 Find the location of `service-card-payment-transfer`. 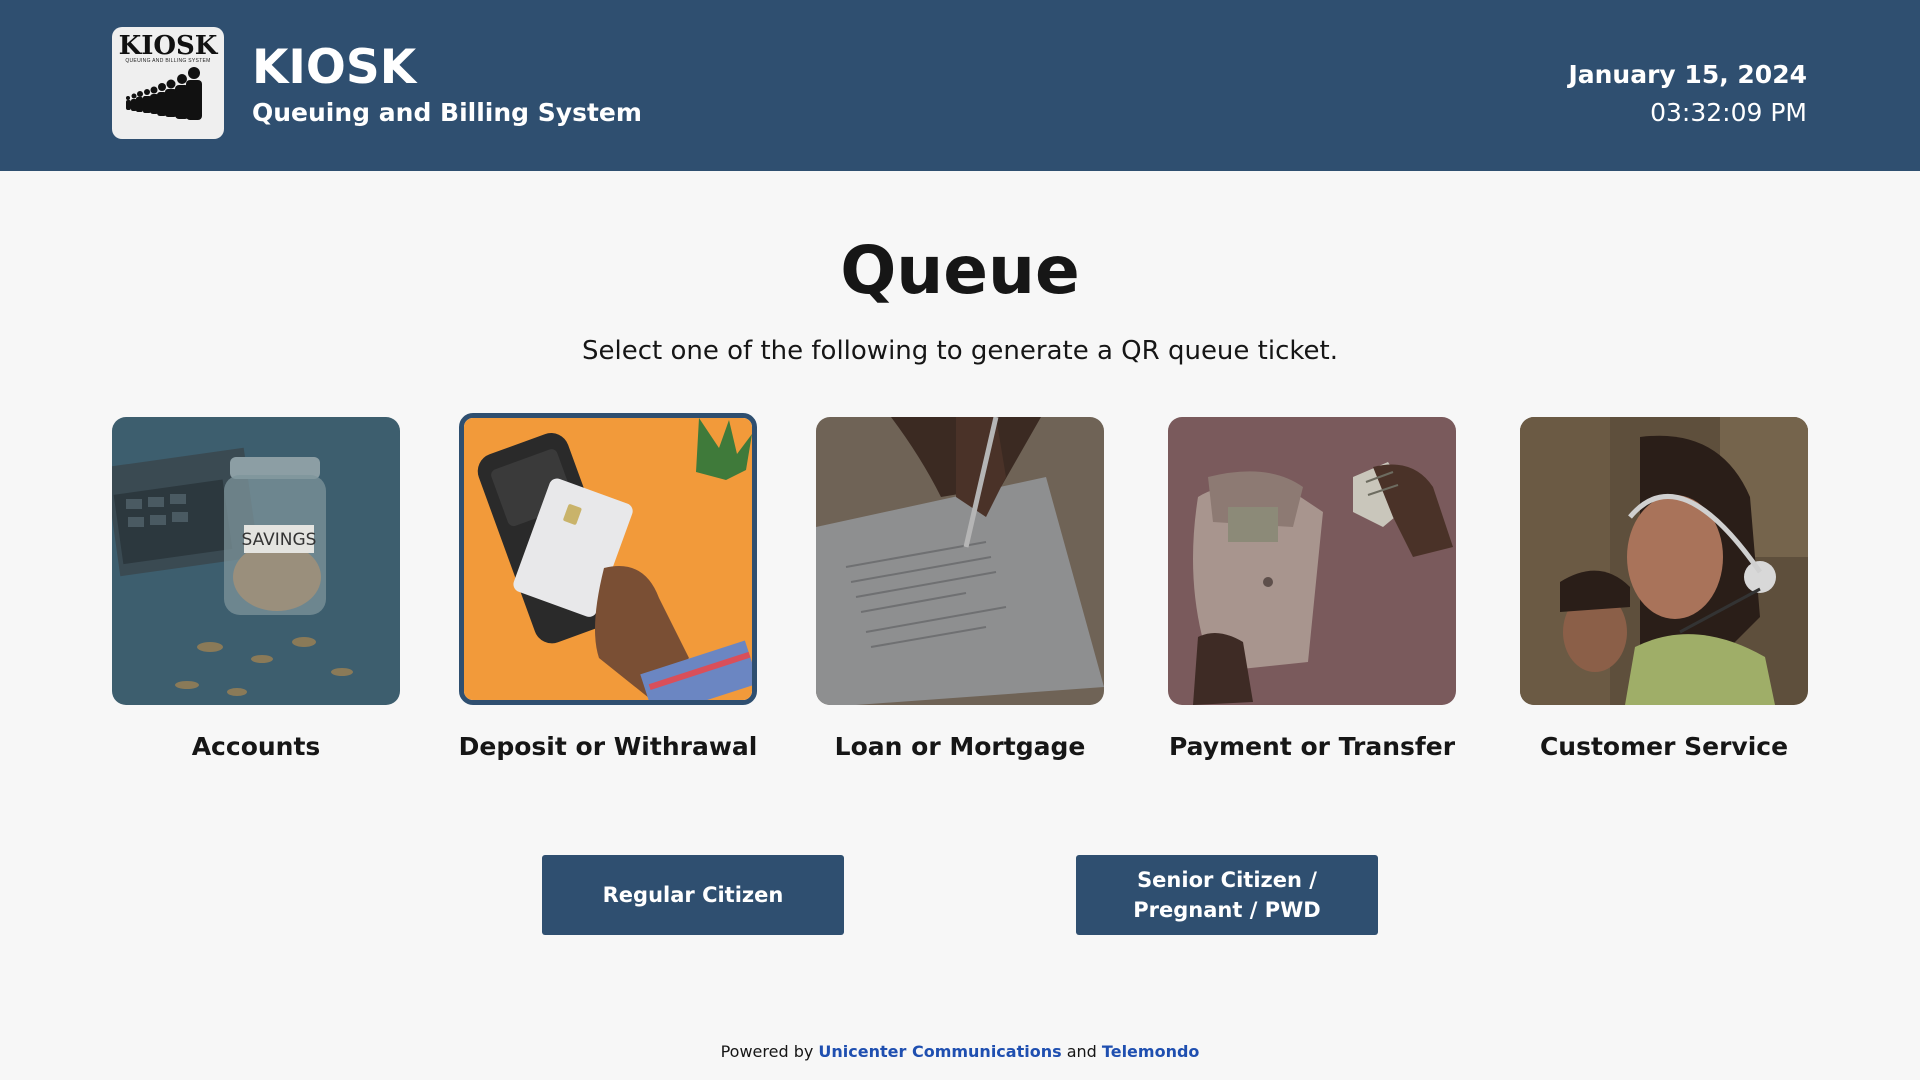

service-card-payment-transfer is located at coordinates (1312, 561).